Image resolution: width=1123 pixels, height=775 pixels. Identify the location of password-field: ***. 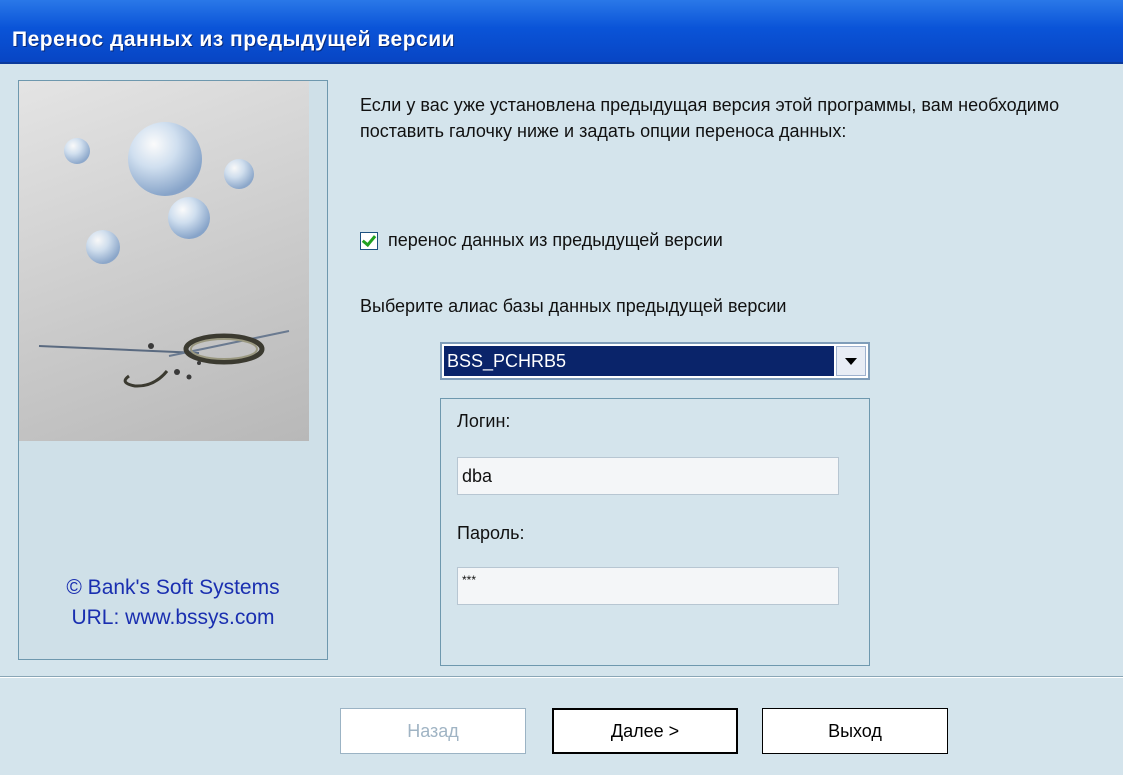
(648, 586).